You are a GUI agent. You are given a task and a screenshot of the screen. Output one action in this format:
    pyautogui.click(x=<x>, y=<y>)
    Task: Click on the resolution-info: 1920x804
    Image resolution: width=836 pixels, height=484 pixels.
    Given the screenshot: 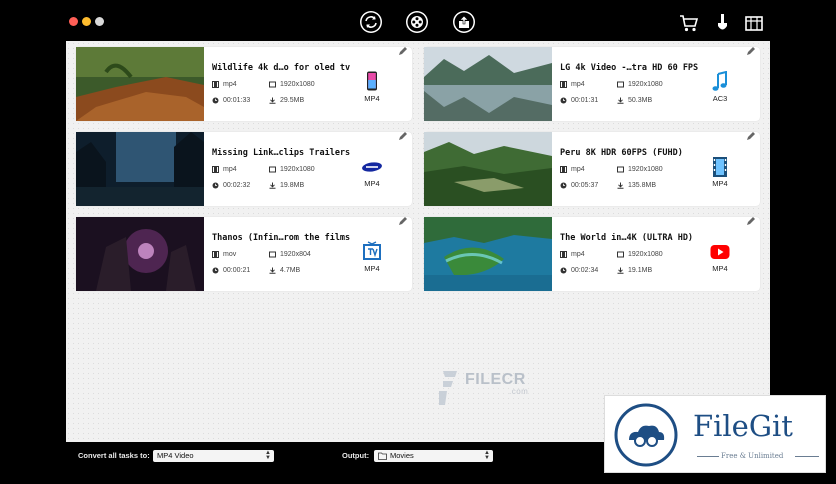 What is the action you would take?
    pyautogui.click(x=290, y=254)
    